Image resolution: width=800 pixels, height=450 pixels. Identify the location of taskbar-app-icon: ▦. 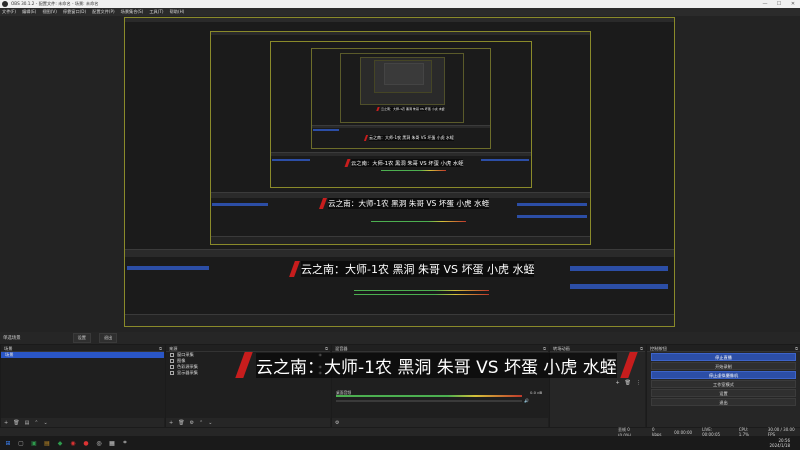
(112, 443).